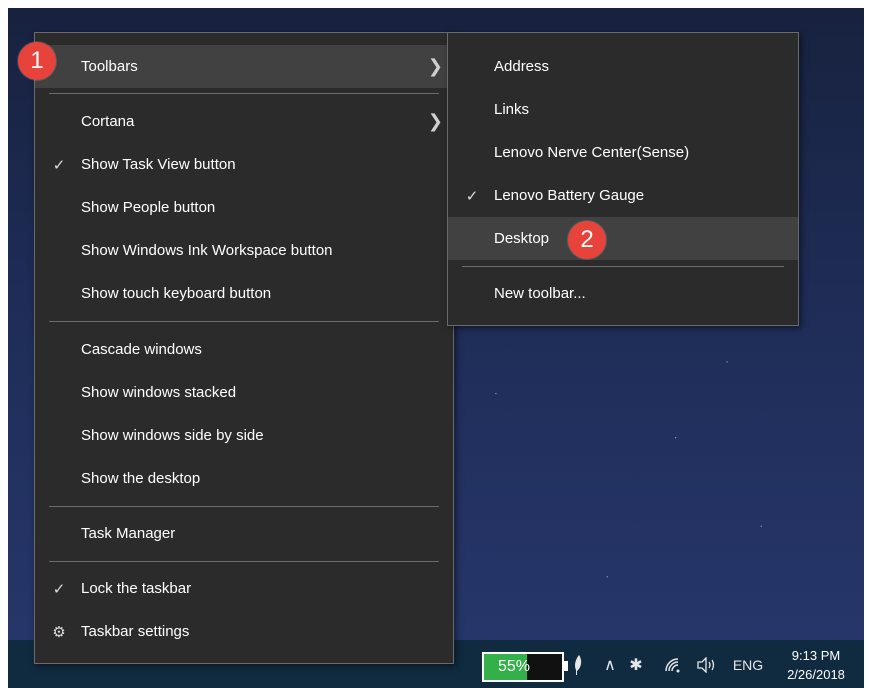 This screenshot has width=870, height=688. I want to click on menu-item-label: Links, so click(512, 109).